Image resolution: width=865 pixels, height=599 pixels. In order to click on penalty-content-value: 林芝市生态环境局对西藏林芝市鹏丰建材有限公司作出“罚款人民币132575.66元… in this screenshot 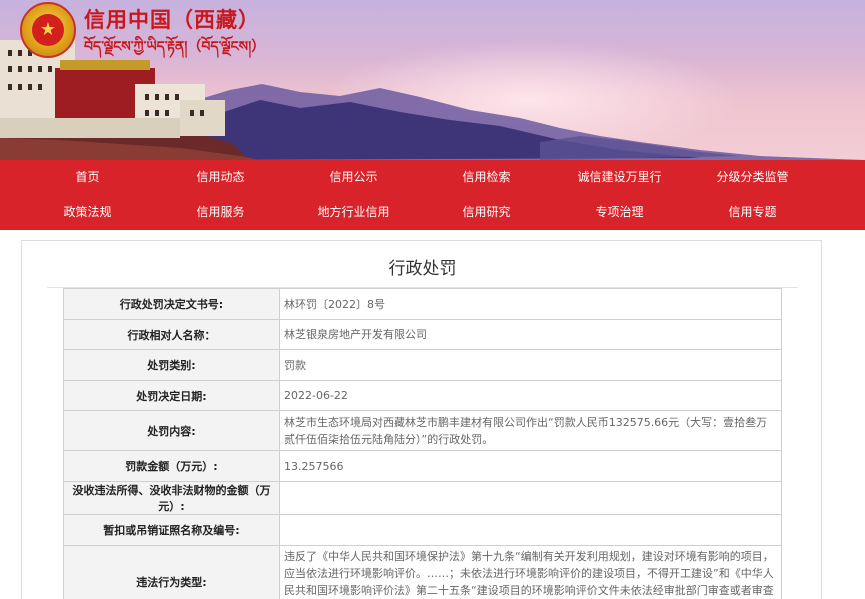, I will do `click(530, 430)`.